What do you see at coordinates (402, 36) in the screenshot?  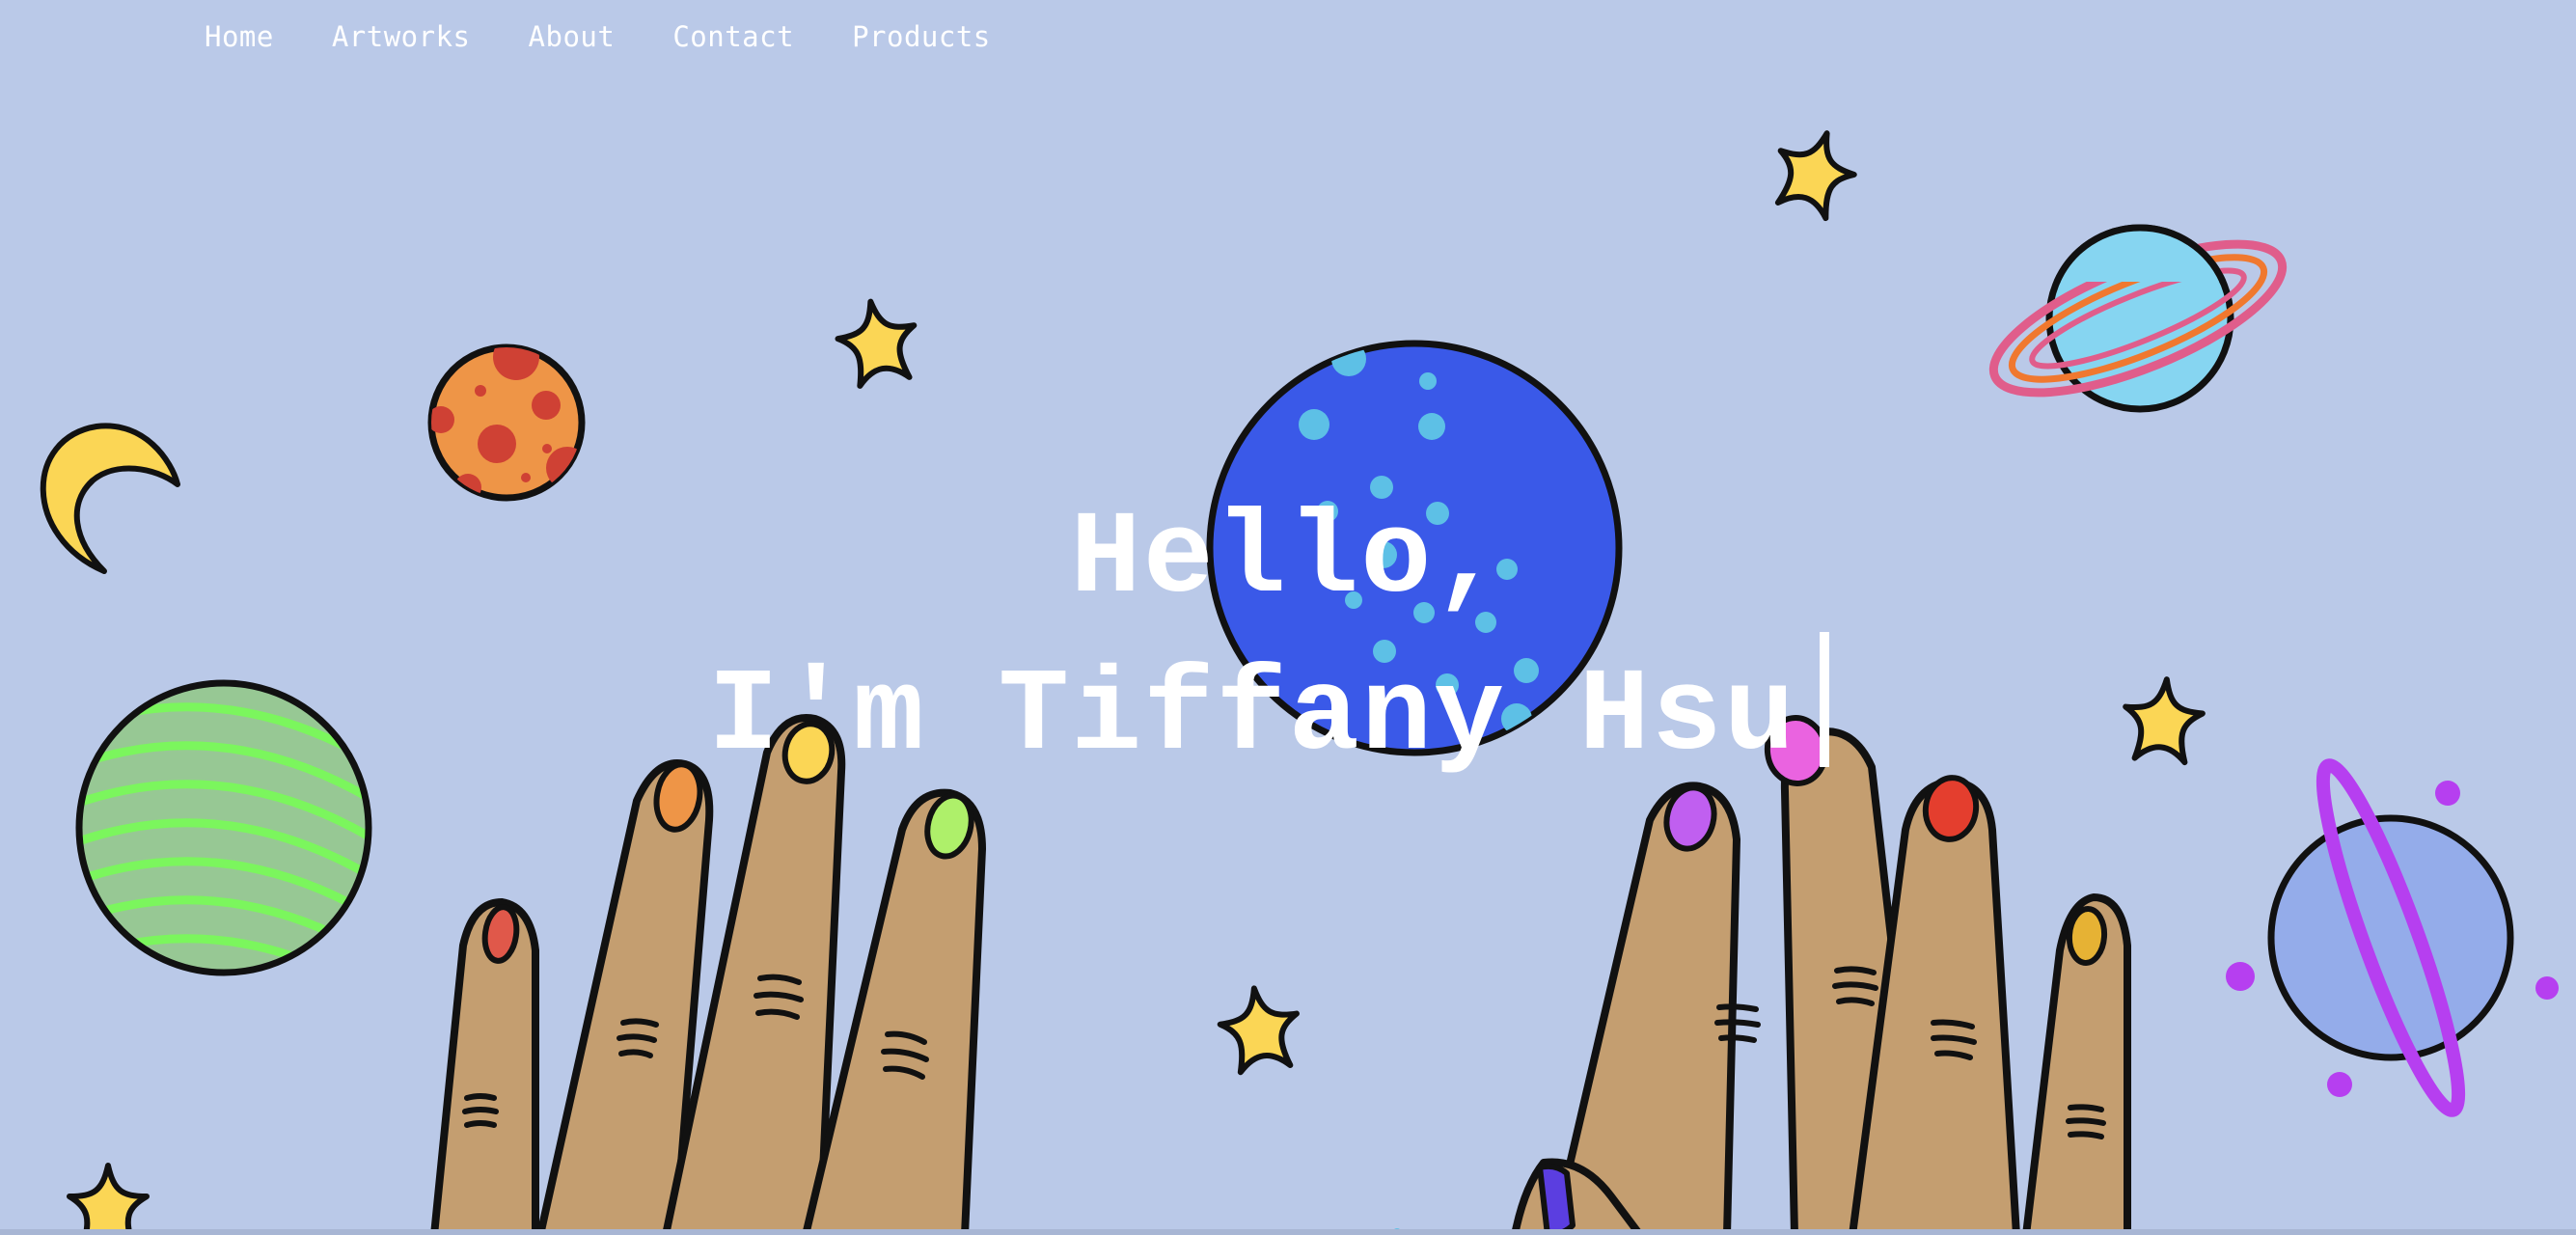 I see `nav-link-artworks: Artworks` at bounding box center [402, 36].